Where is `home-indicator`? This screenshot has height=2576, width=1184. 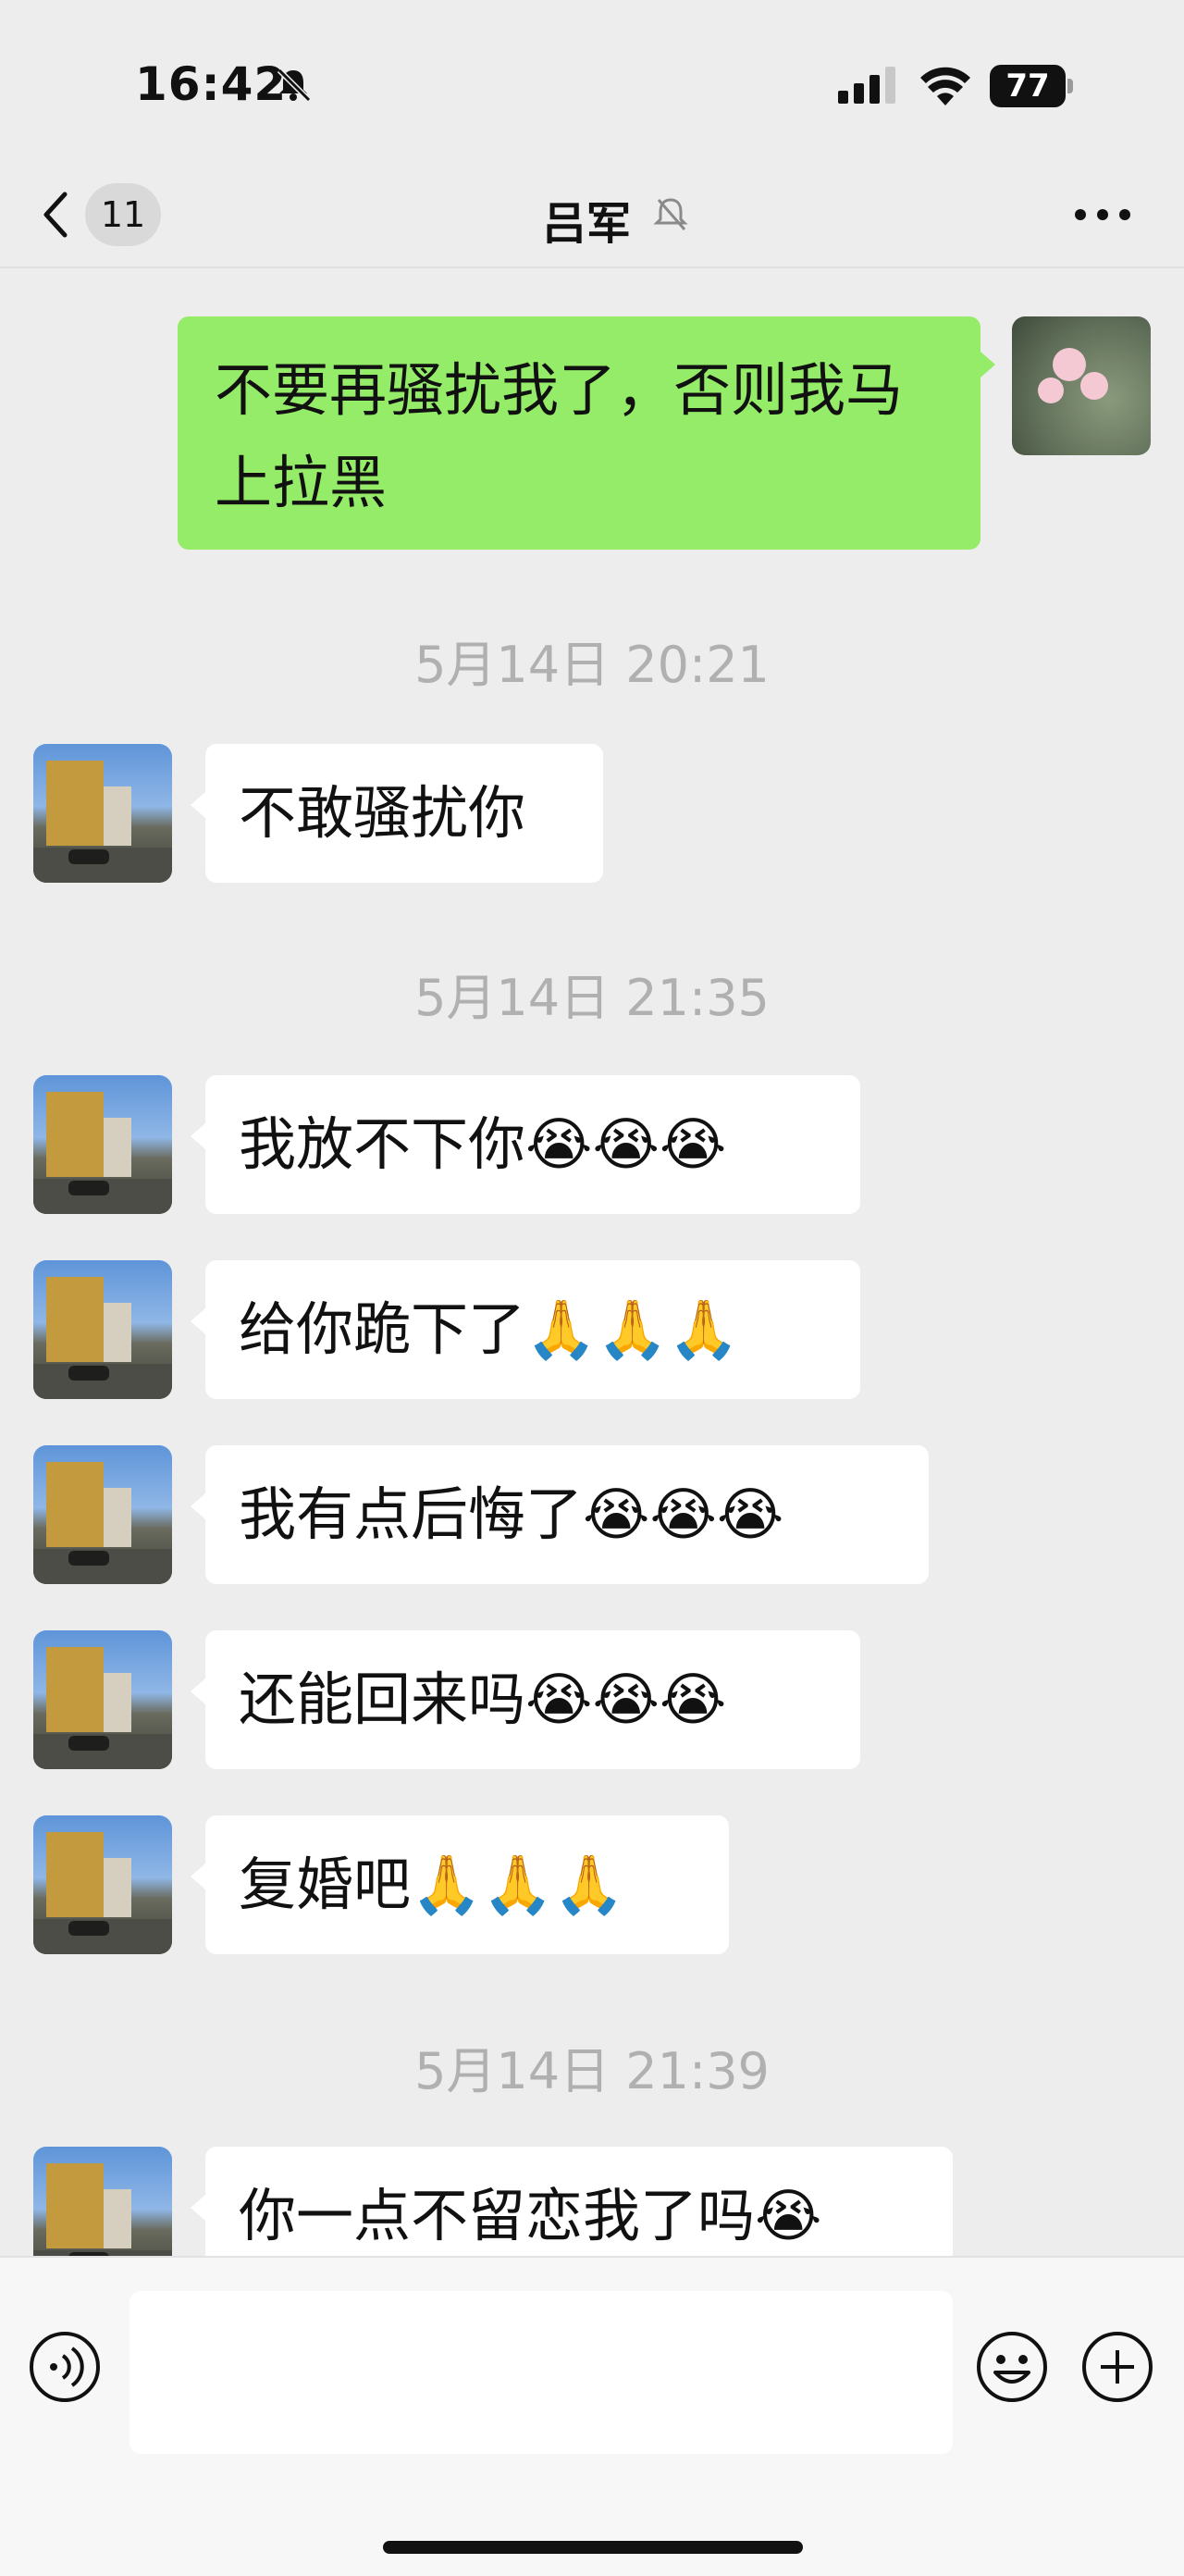 home-indicator is located at coordinates (593, 2547).